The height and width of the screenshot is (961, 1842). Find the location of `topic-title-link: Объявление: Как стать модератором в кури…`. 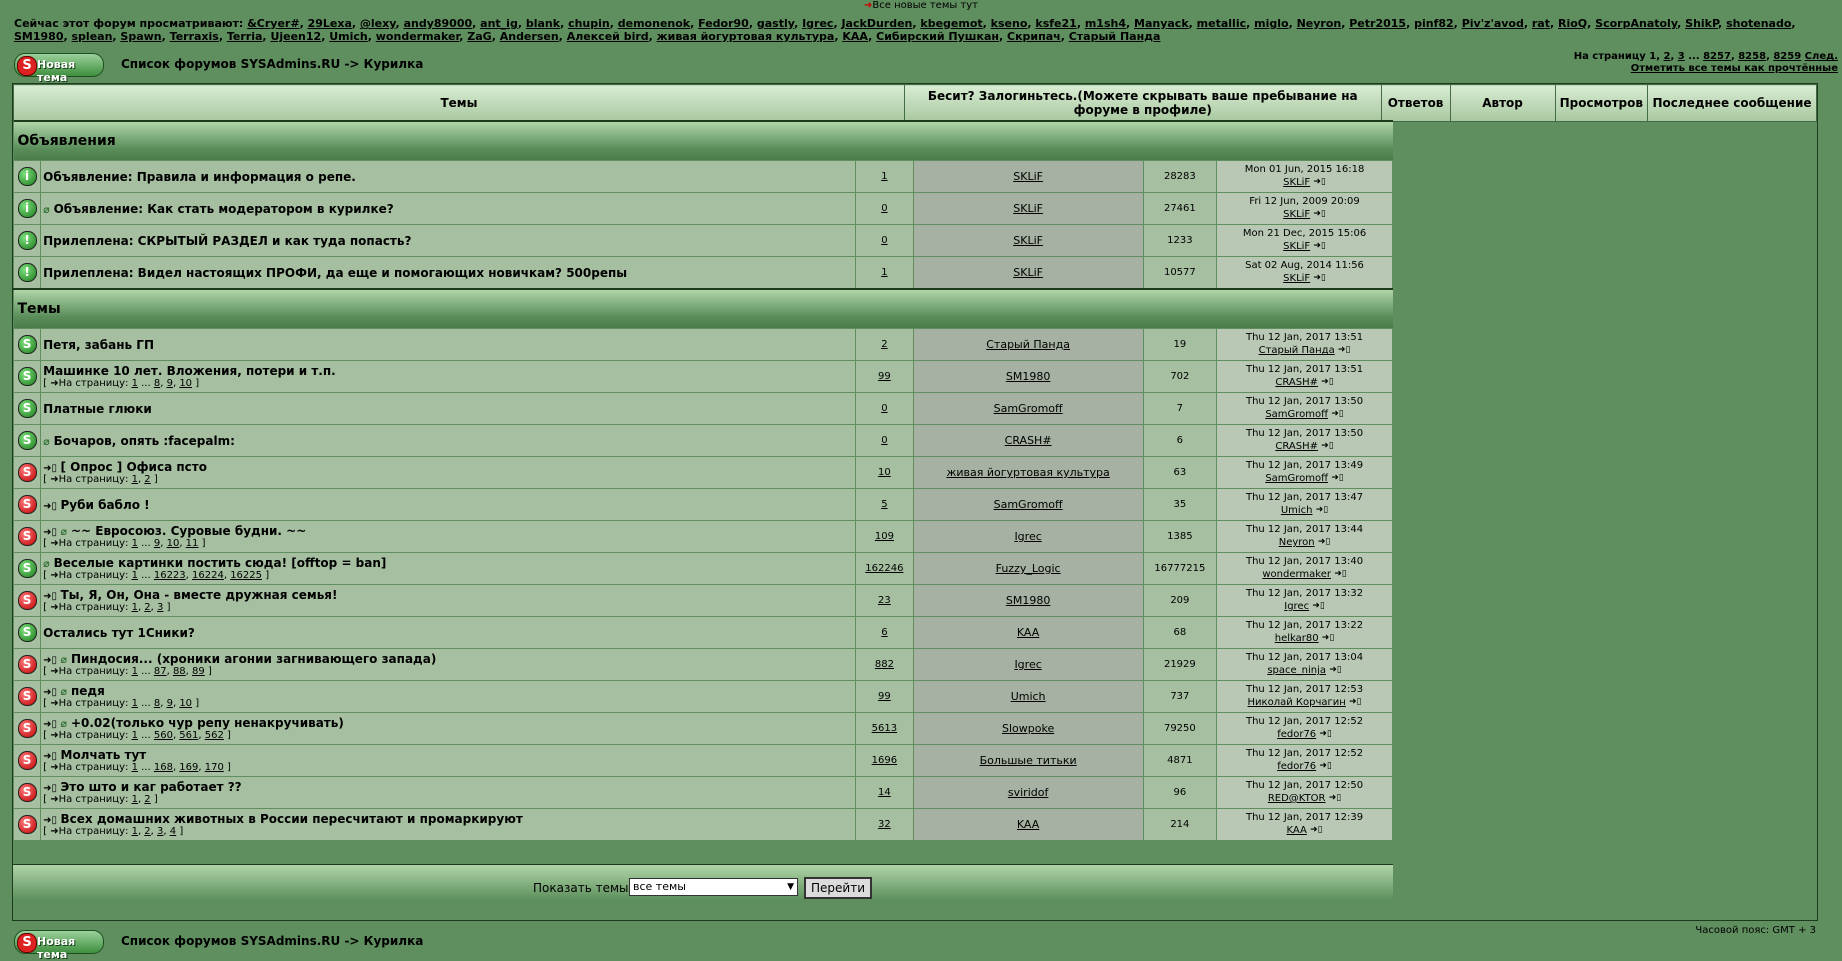

topic-title-link: Объявление: Как стать модератором в кури… is located at coordinates (224, 209).